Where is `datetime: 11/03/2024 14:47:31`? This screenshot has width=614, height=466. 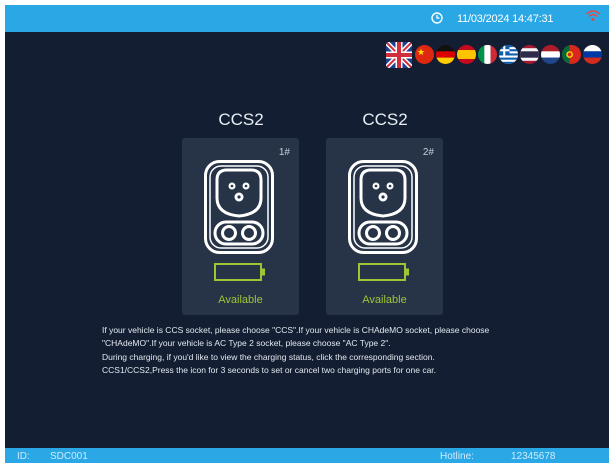 datetime: 11/03/2024 14:47:31 is located at coordinates (505, 19).